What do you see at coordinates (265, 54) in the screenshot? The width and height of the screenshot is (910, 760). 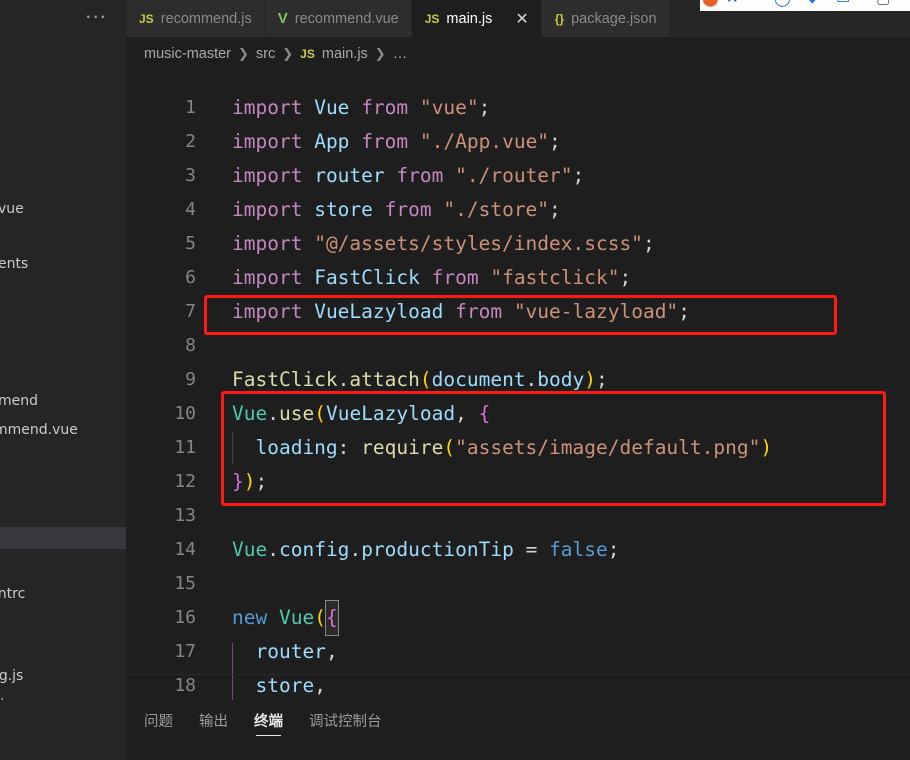 I see `breadcrumb-part-folder: src` at bounding box center [265, 54].